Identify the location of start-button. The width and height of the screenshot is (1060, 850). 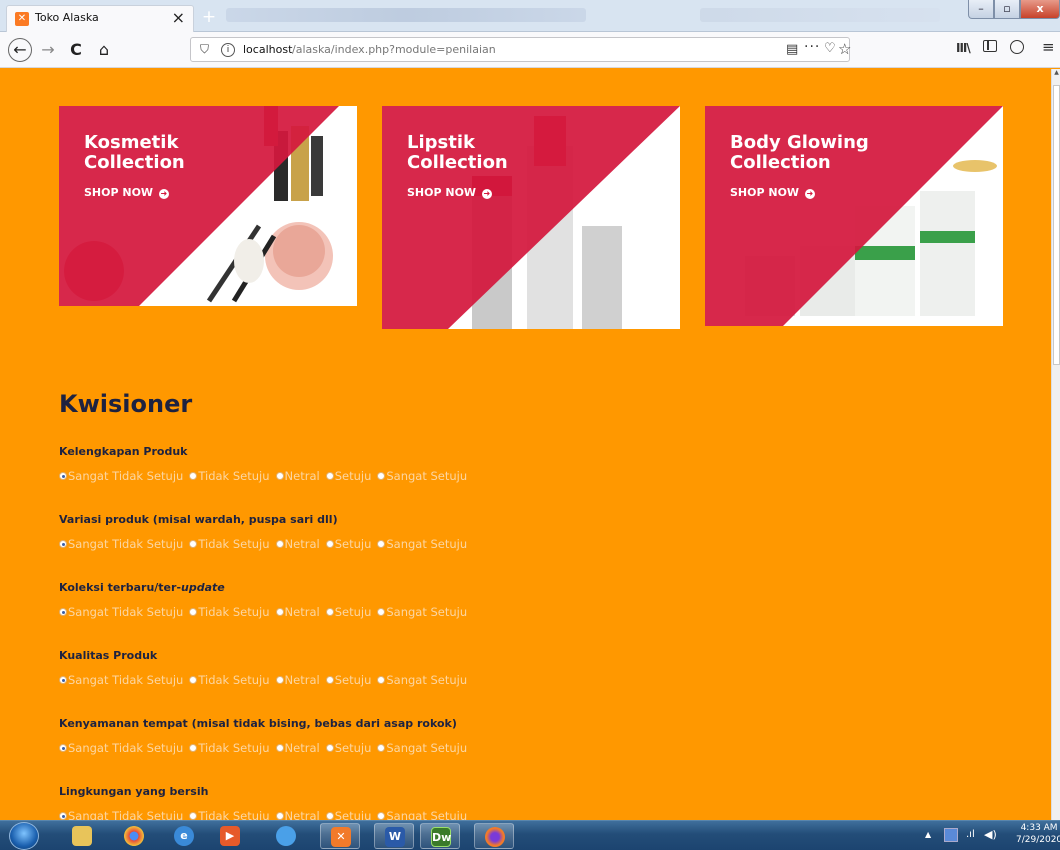
(24, 836).